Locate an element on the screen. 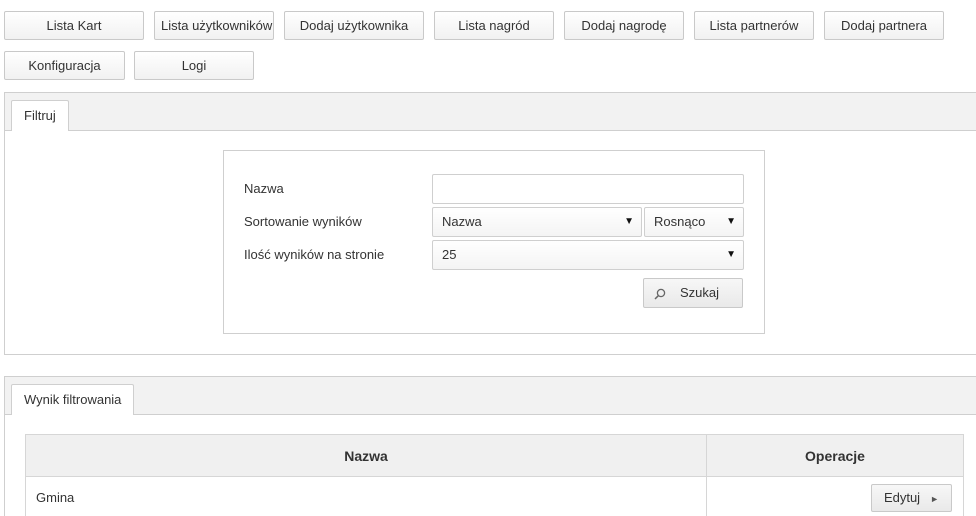  sort-label: Sortowanie wyników is located at coordinates (303, 221).